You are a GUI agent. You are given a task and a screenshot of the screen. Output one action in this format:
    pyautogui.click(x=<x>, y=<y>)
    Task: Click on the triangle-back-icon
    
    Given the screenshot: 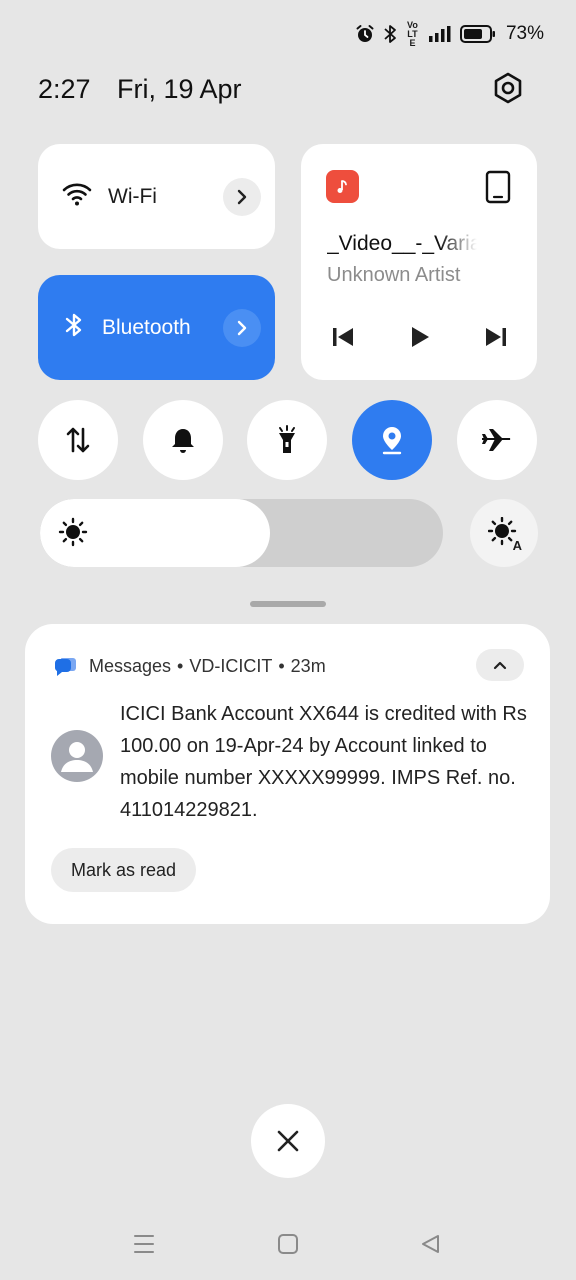 What is the action you would take?
    pyautogui.click(x=430, y=1244)
    